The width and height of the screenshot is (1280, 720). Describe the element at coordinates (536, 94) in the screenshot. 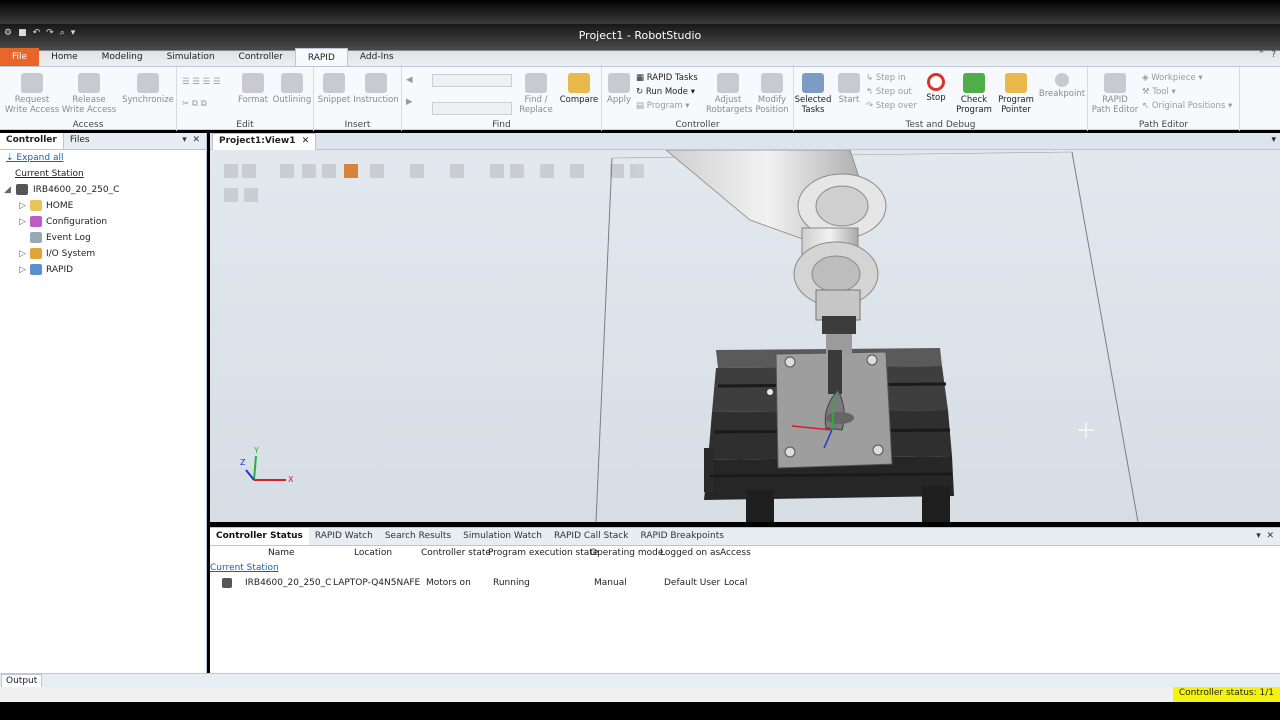

I see `find-replace-button: Find / Replace` at that location.